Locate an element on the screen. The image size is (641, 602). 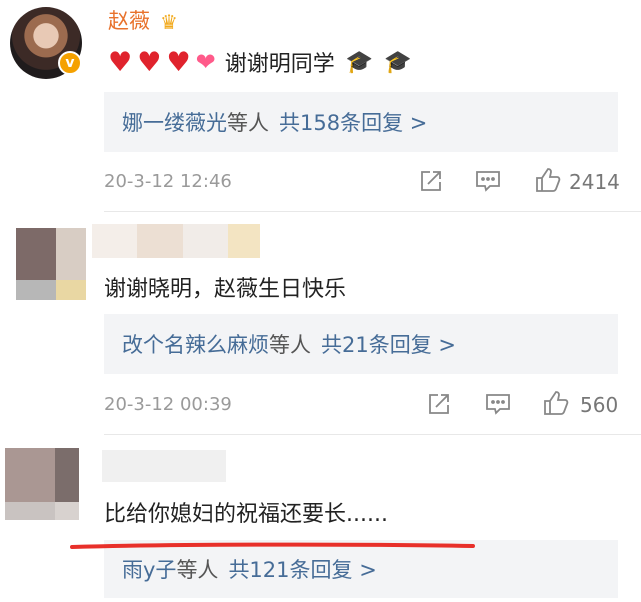
like-count: 2414 is located at coordinates (594, 182).